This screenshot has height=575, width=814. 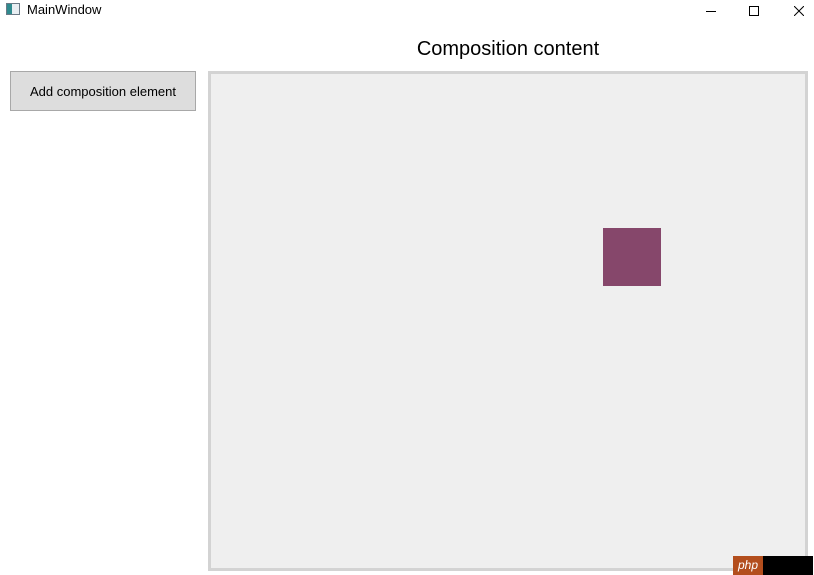 I want to click on close-icon, so click(x=799, y=11).